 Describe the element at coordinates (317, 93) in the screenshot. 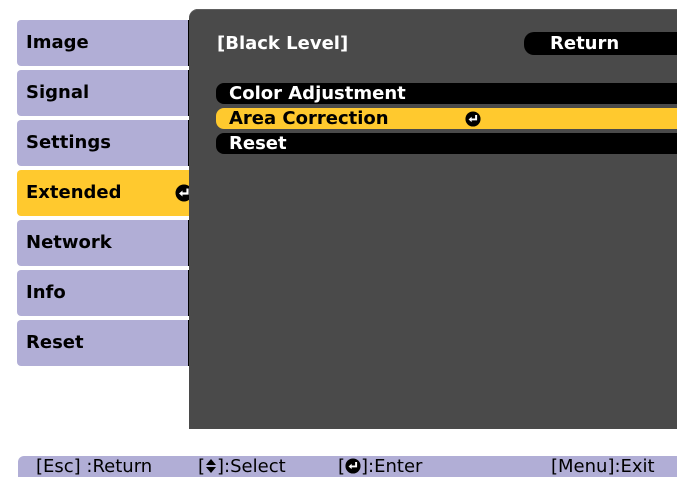

I see `menu-item-label: Color Adjustment` at that location.